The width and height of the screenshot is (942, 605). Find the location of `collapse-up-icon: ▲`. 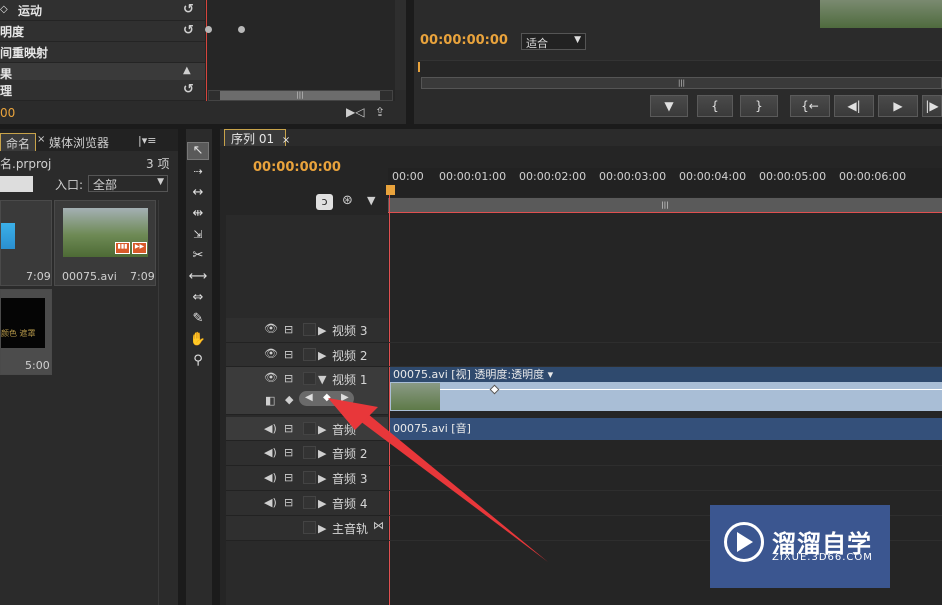

collapse-up-icon: ▲ is located at coordinates (187, 70).